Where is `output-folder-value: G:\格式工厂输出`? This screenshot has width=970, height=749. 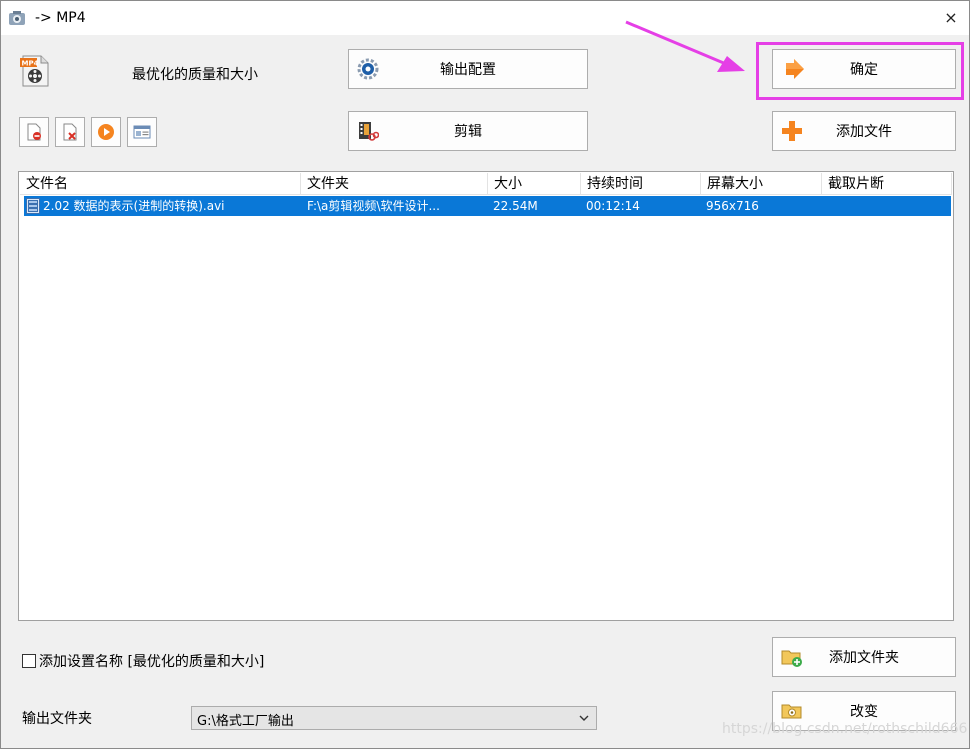 output-folder-value: G:\格式工厂输出 is located at coordinates (245, 721).